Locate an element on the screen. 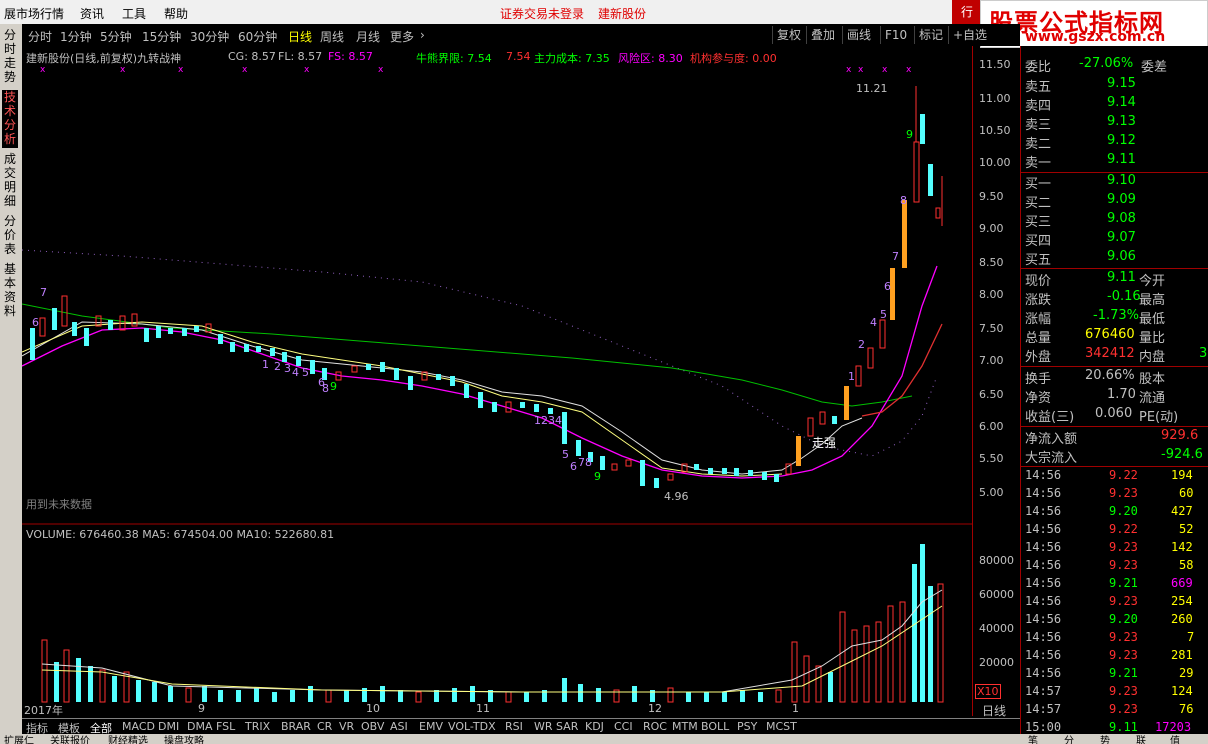 This screenshot has width=1208, height=744. nav-price: 分价表 is located at coordinates (10, 236).